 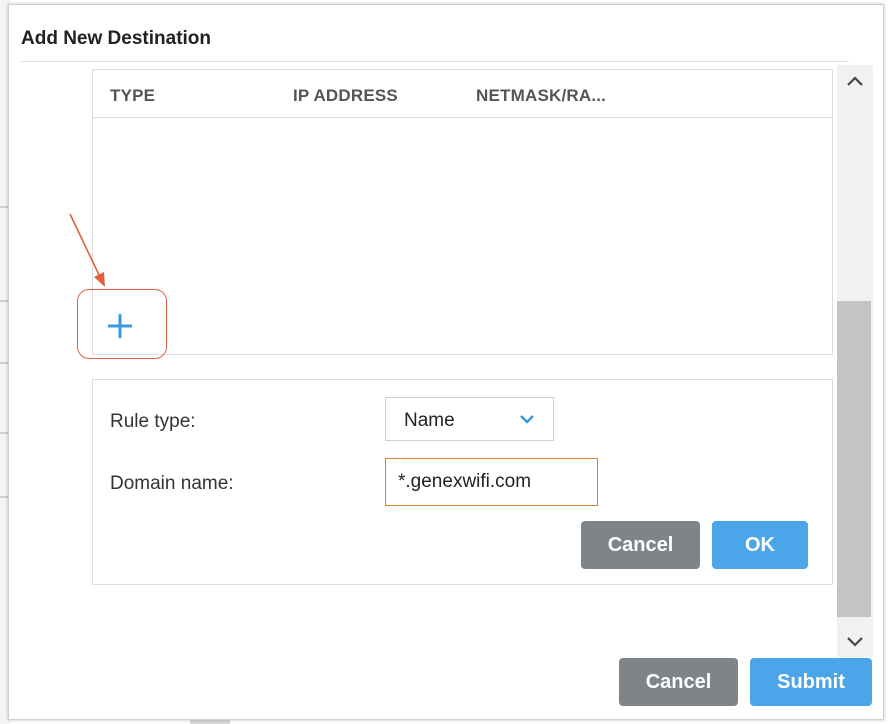 What do you see at coordinates (429, 420) in the screenshot?
I see `rule-type-value: Name` at bounding box center [429, 420].